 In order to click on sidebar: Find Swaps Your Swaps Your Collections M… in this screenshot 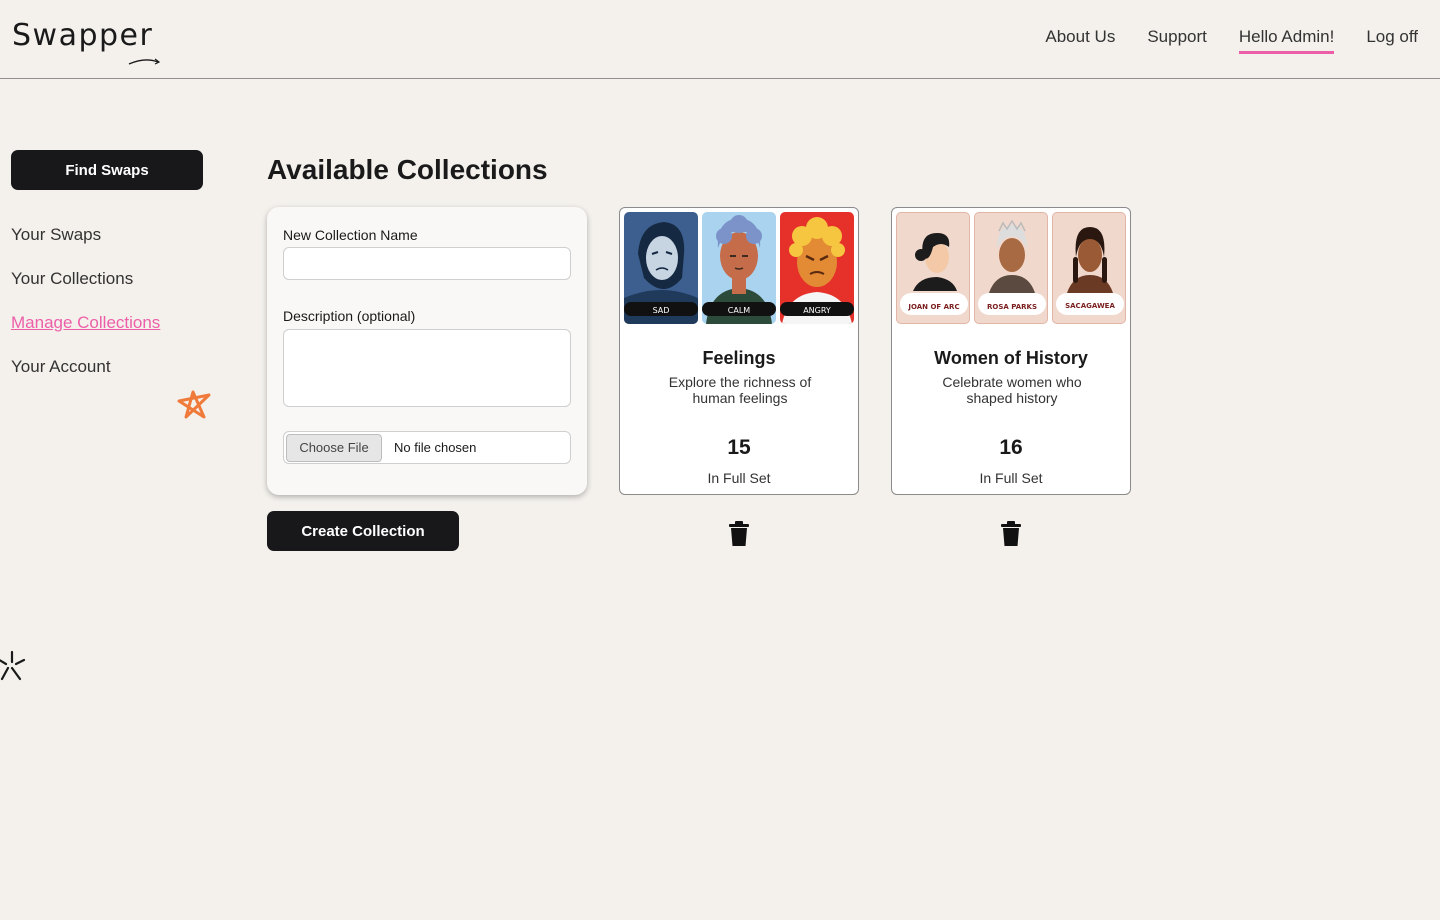, I will do `click(107, 263)`.